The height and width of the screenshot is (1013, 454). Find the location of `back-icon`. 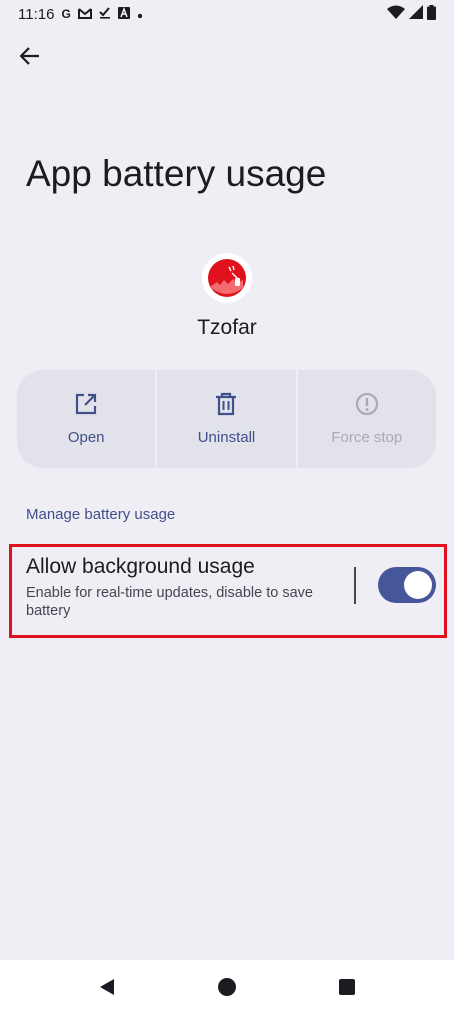

back-icon is located at coordinates (107, 986).